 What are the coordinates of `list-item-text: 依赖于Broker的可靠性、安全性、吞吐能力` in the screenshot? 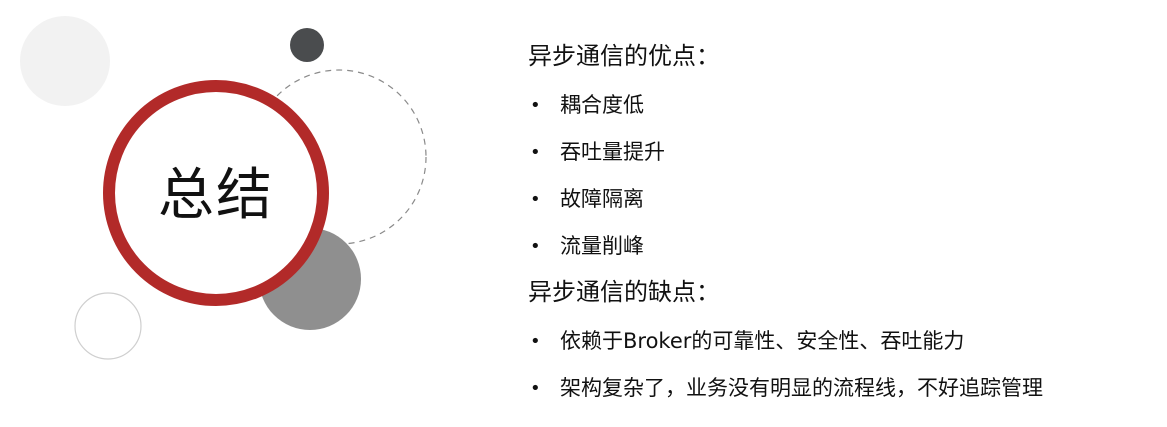 It's located at (762, 341).